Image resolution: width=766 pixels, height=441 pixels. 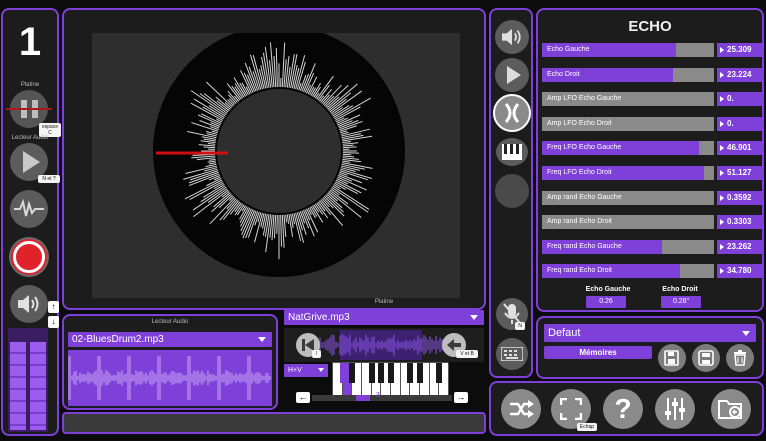 I want to click on echo-slider-row: Freq LFO Echo Gauche 46.901, so click(x=652, y=148).